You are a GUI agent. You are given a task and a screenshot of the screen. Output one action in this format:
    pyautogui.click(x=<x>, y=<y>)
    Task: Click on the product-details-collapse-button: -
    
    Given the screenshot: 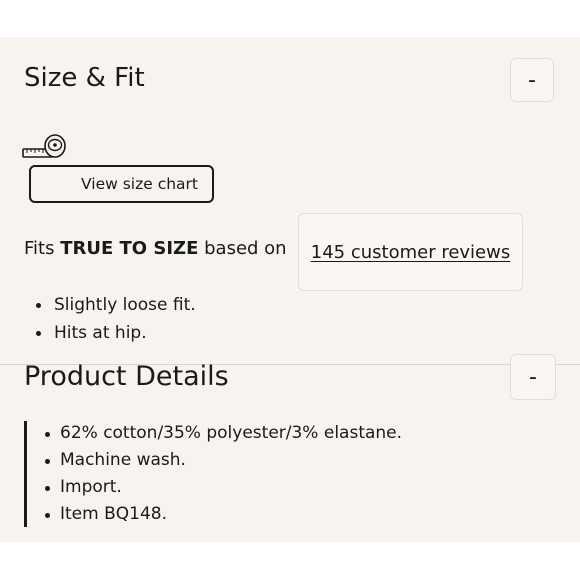 What is the action you would take?
    pyautogui.click(x=533, y=377)
    